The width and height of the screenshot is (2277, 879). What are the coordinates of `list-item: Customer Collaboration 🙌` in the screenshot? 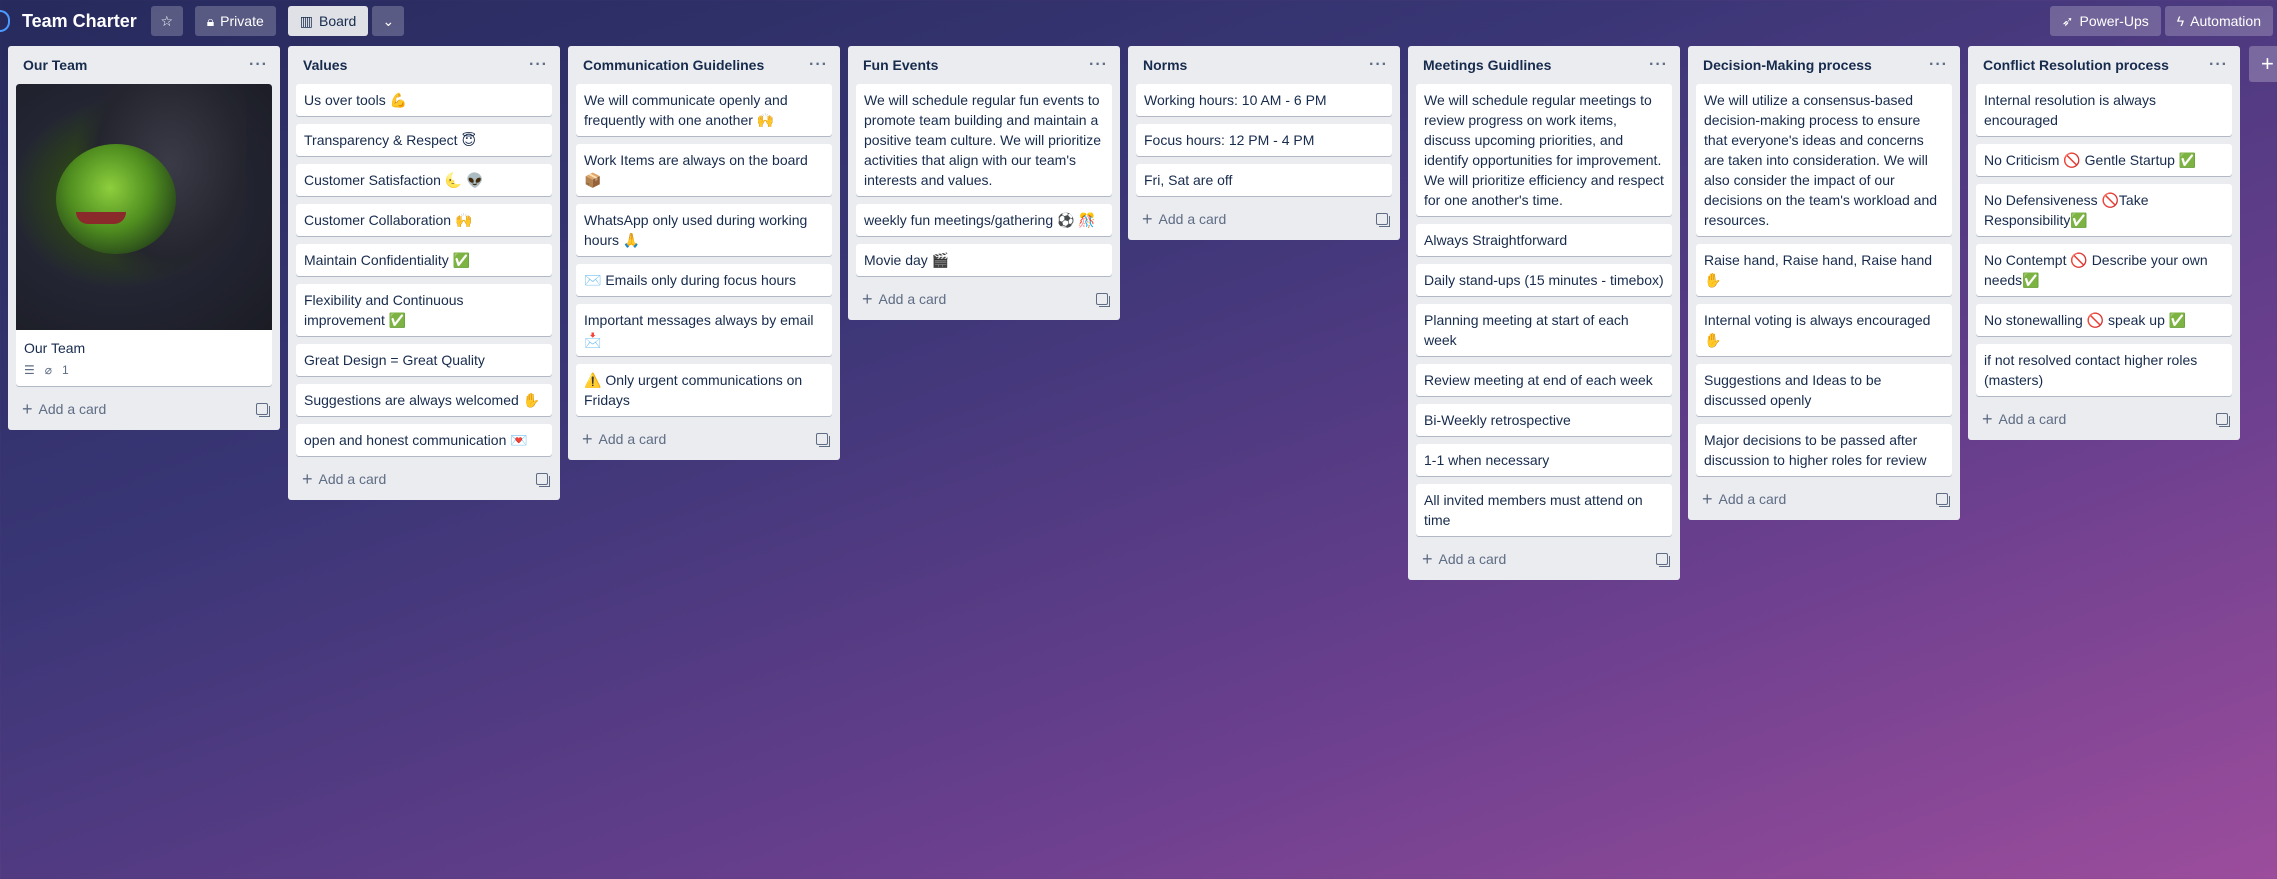 It's located at (424, 220).